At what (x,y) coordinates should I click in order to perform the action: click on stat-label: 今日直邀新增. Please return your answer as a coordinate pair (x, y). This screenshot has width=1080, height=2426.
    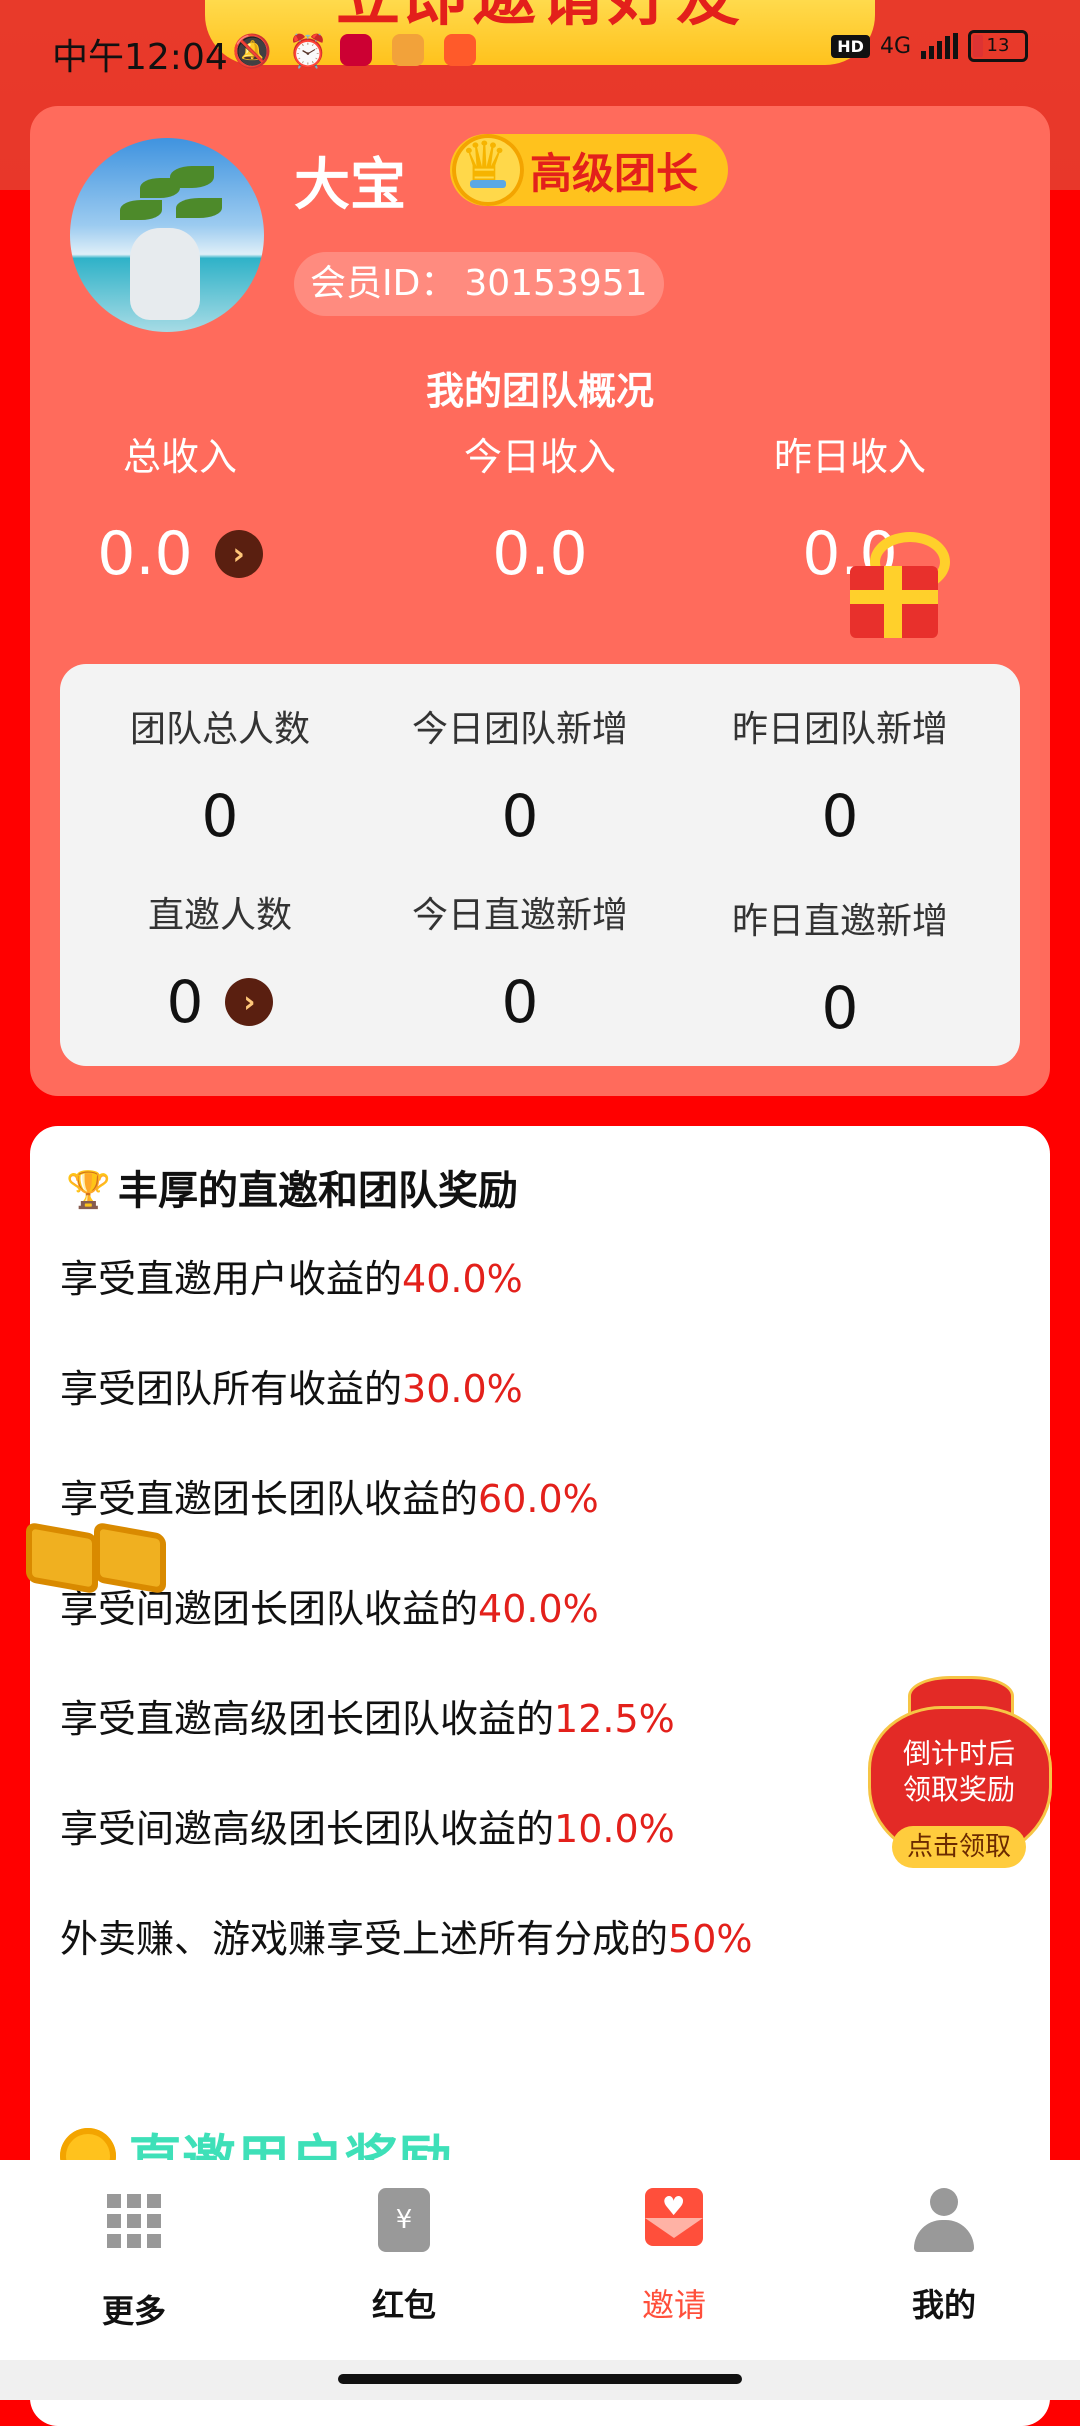
    Looking at the image, I should click on (519, 915).